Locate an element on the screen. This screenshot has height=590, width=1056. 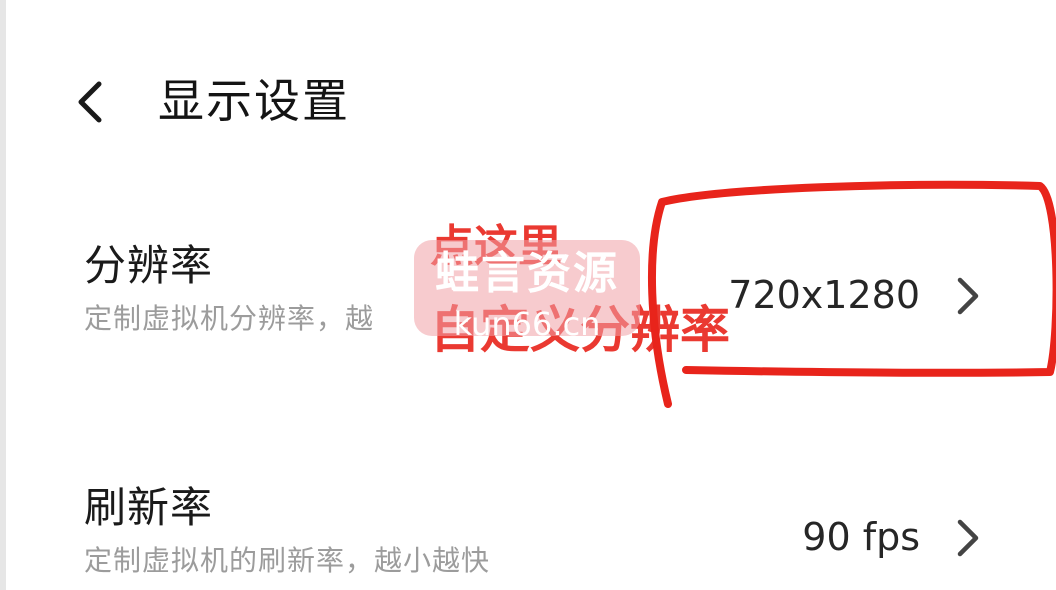
page-title: 显示设置 is located at coordinates (254, 101).